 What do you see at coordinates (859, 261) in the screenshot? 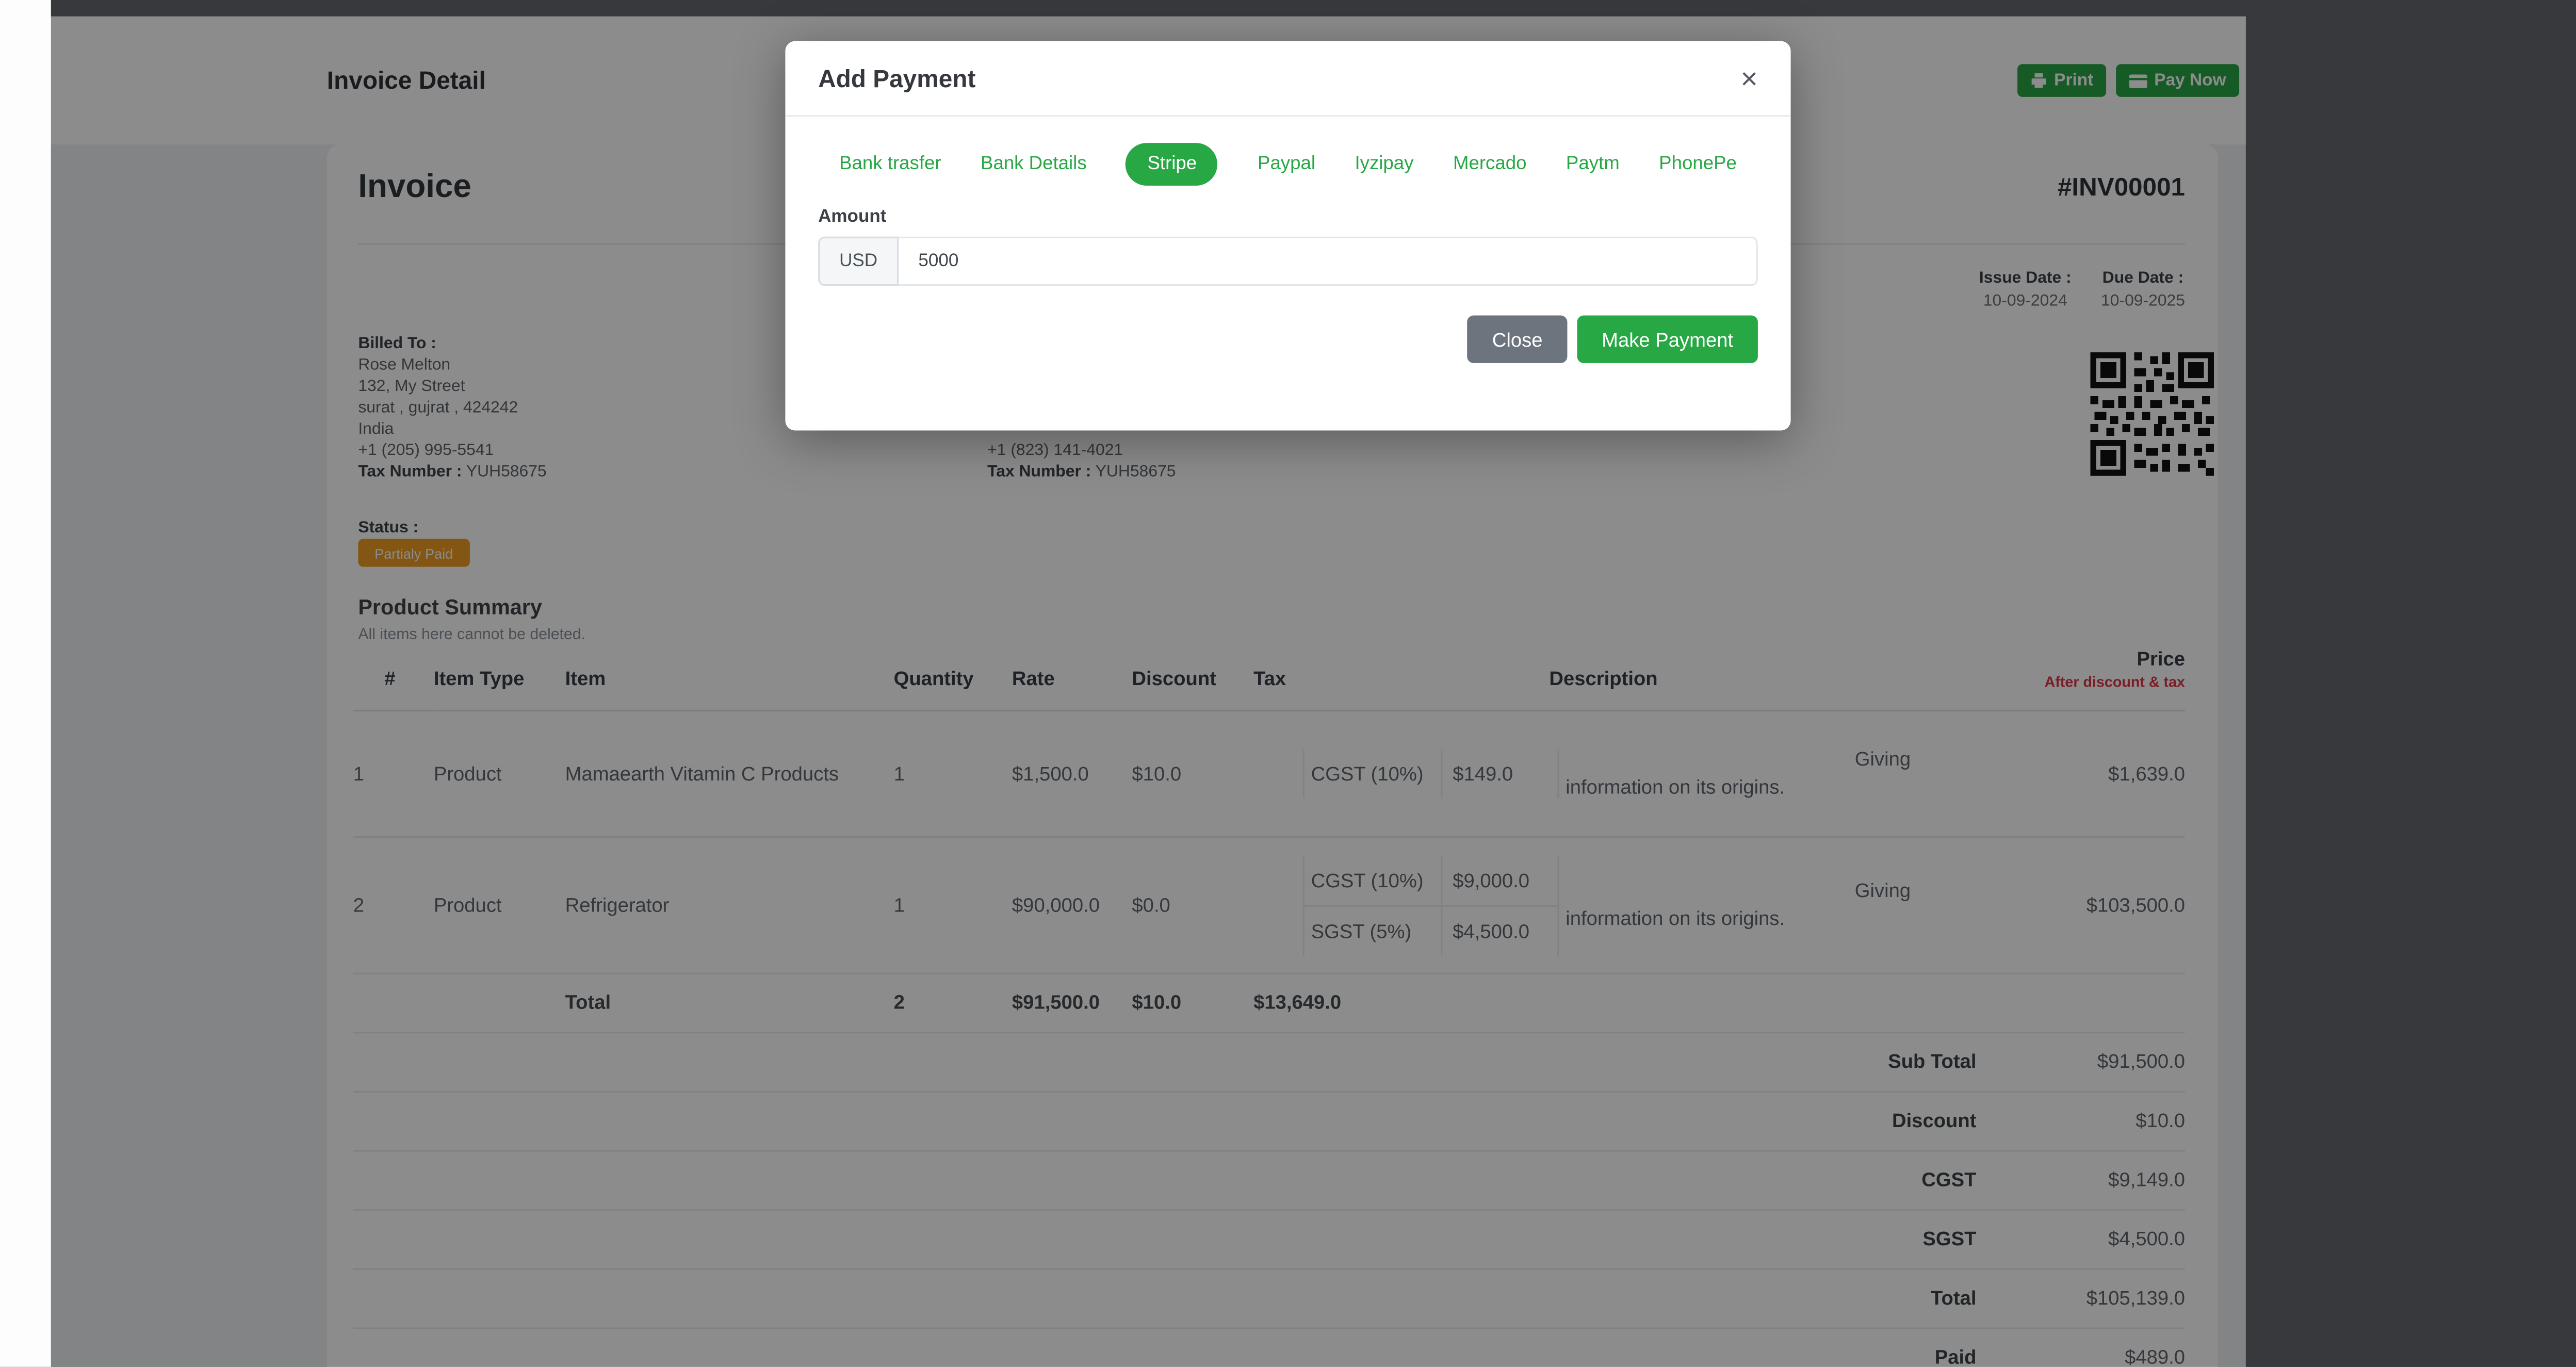
I see `currency-prefix: USD` at bounding box center [859, 261].